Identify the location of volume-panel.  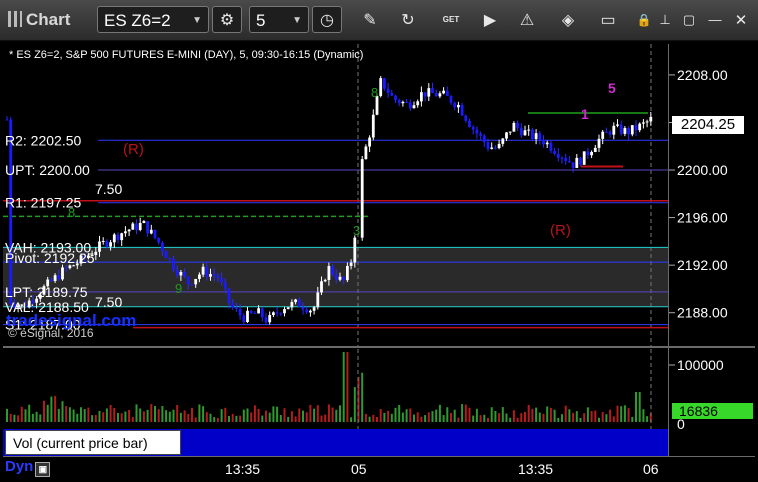
(335, 389).